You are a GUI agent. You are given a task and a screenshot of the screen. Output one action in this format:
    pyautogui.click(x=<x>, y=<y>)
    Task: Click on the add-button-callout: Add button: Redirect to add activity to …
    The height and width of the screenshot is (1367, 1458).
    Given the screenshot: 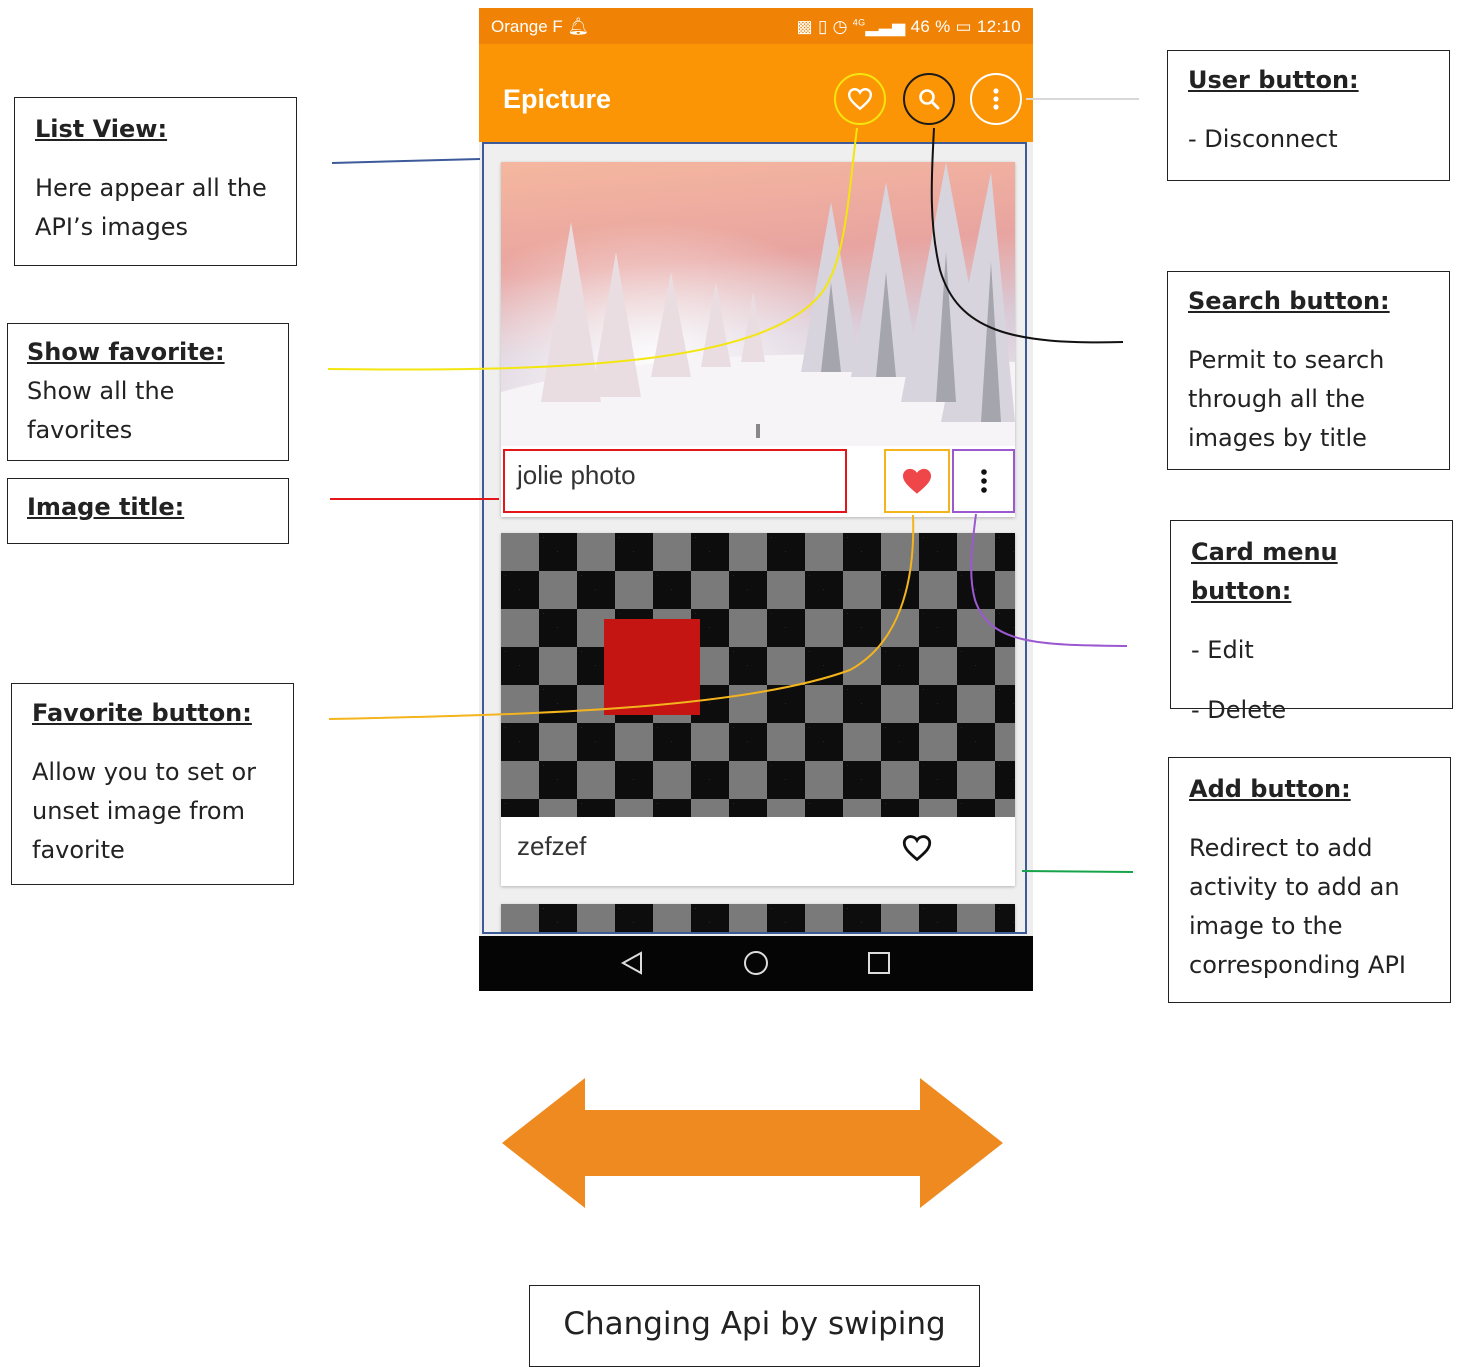 What is the action you would take?
    pyautogui.click(x=1309, y=880)
    